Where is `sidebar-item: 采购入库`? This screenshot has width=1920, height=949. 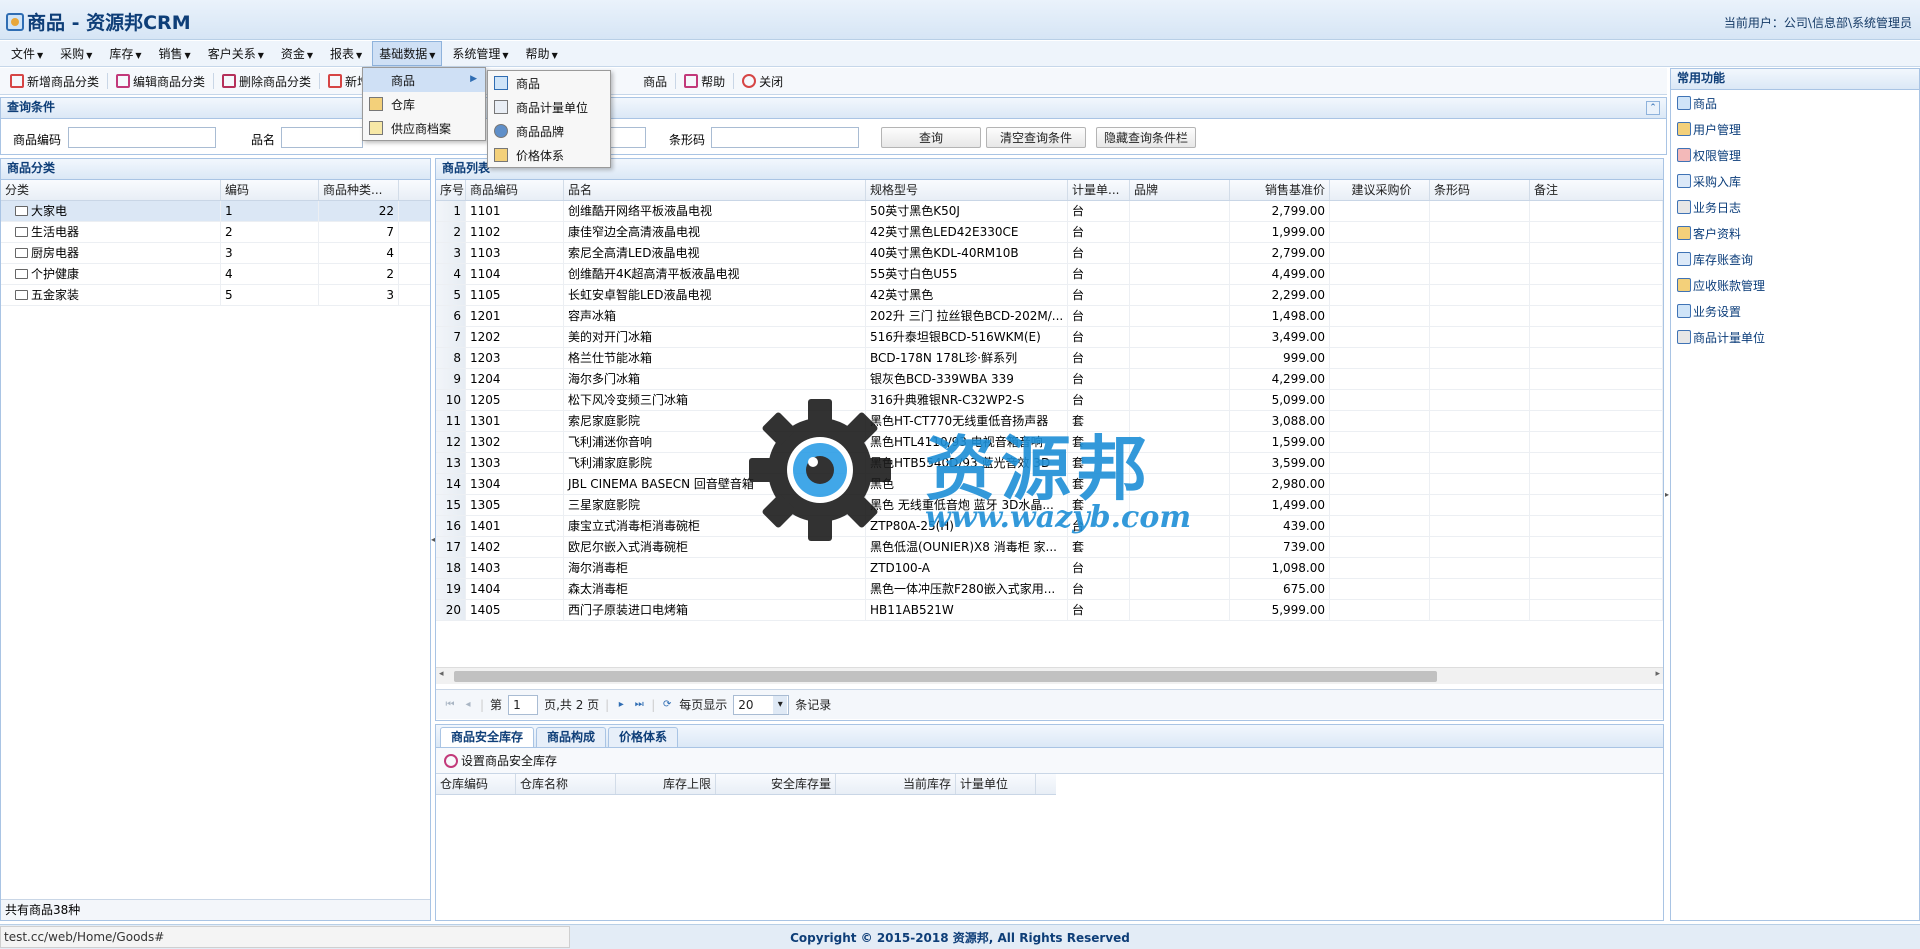
sidebar-item: 采购入库 is located at coordinates (1795, 181).